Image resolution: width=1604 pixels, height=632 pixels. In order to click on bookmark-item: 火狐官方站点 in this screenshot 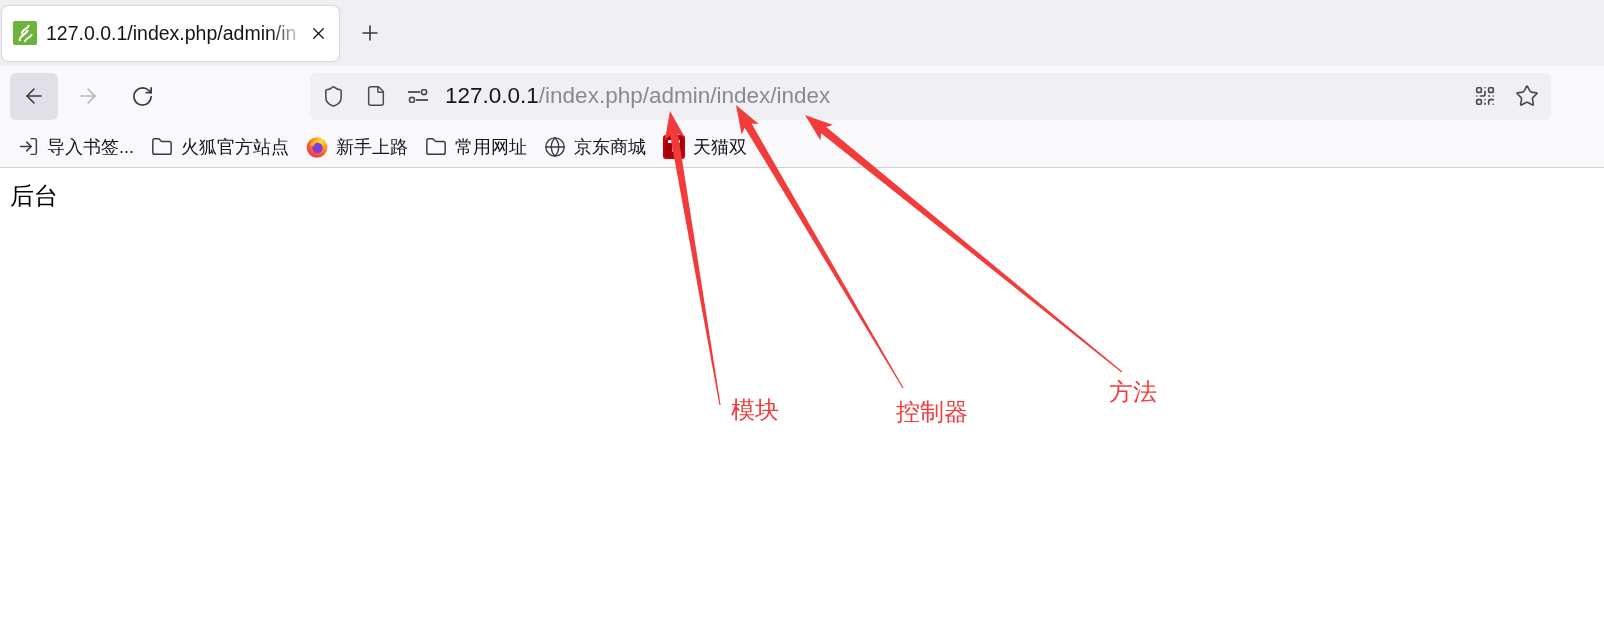, I will do `click(220, 146)`.